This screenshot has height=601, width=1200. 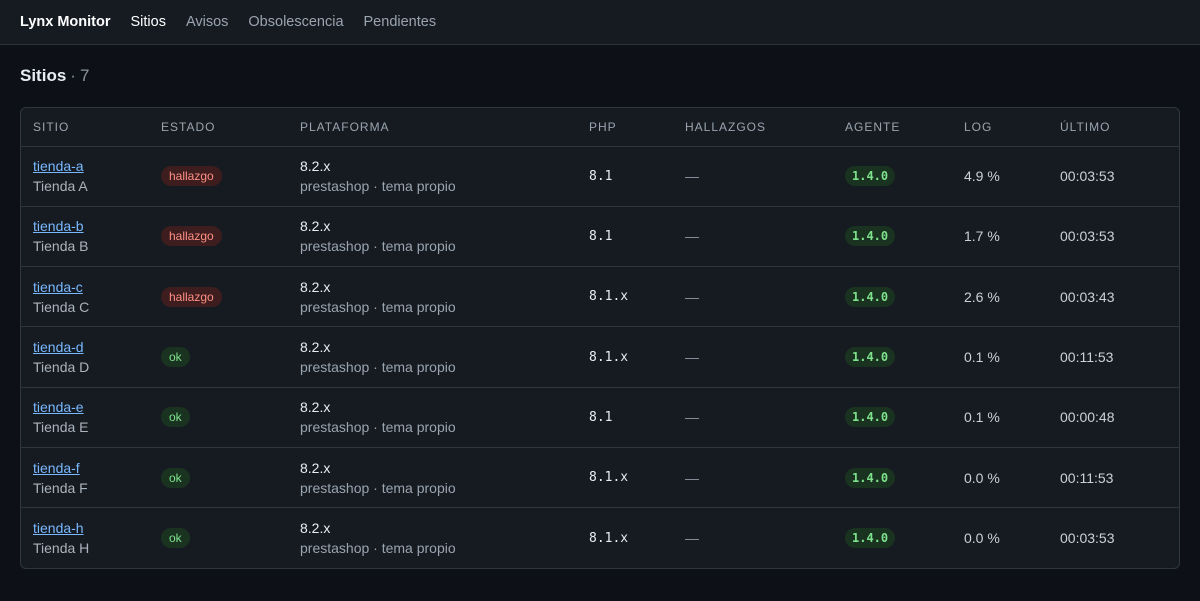 I want to click on col-header-estado: ESTADO, so click(x=218, y=127).